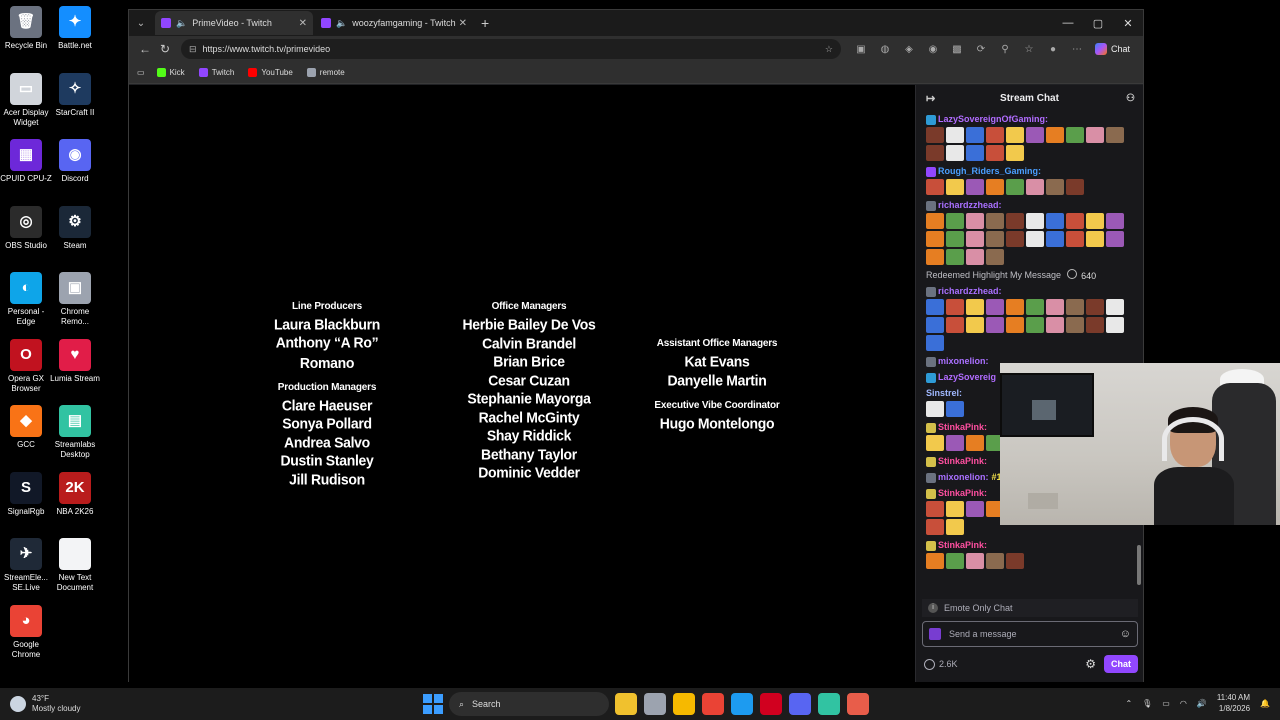  Describe the element at coordinates (26, 28) in the screenshot. I see `desktop-icon: 🗑 Recycle Bin` at that location.